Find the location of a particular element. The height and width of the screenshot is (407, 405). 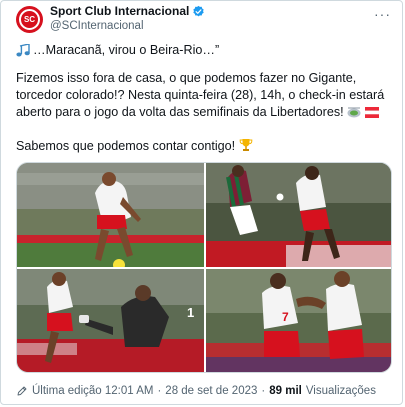

media-photo-3: 1 is located at coordinates (110, 320).